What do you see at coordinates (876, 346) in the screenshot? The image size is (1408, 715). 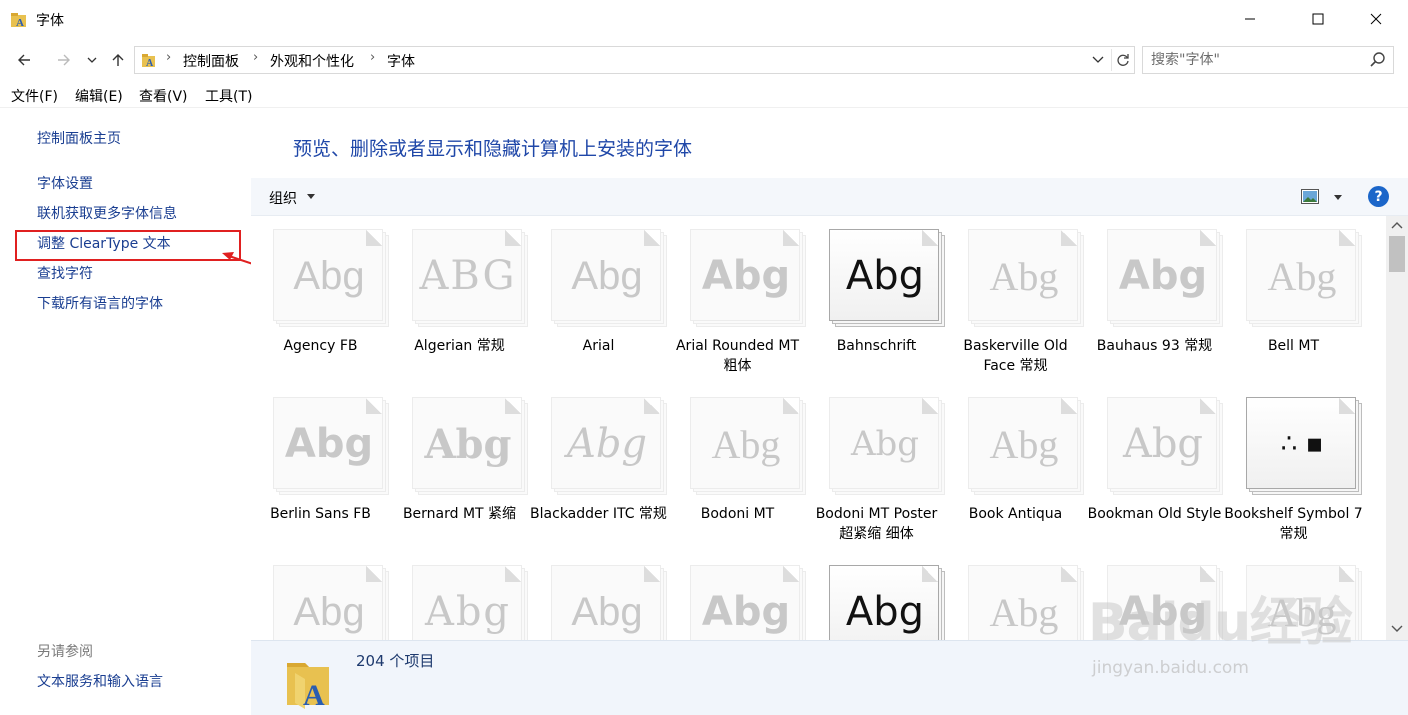 I see `font-name: Bahnschrift` at bounding box center [876, 346].